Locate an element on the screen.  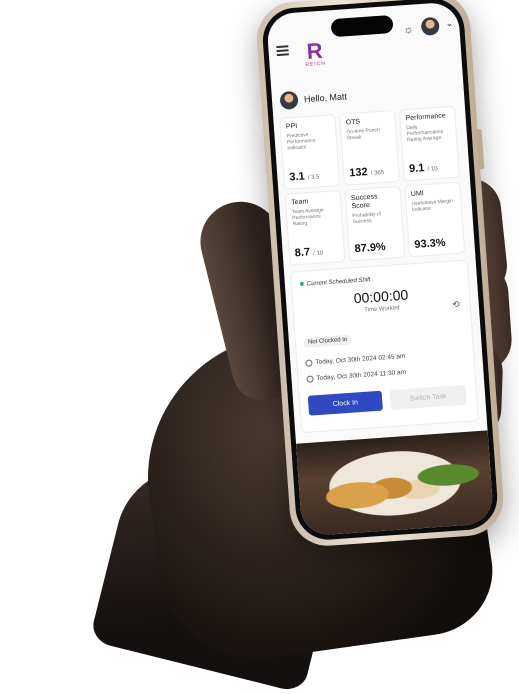
metric-desc: Team Average Performance Rating is located at coordinates (307, 217).